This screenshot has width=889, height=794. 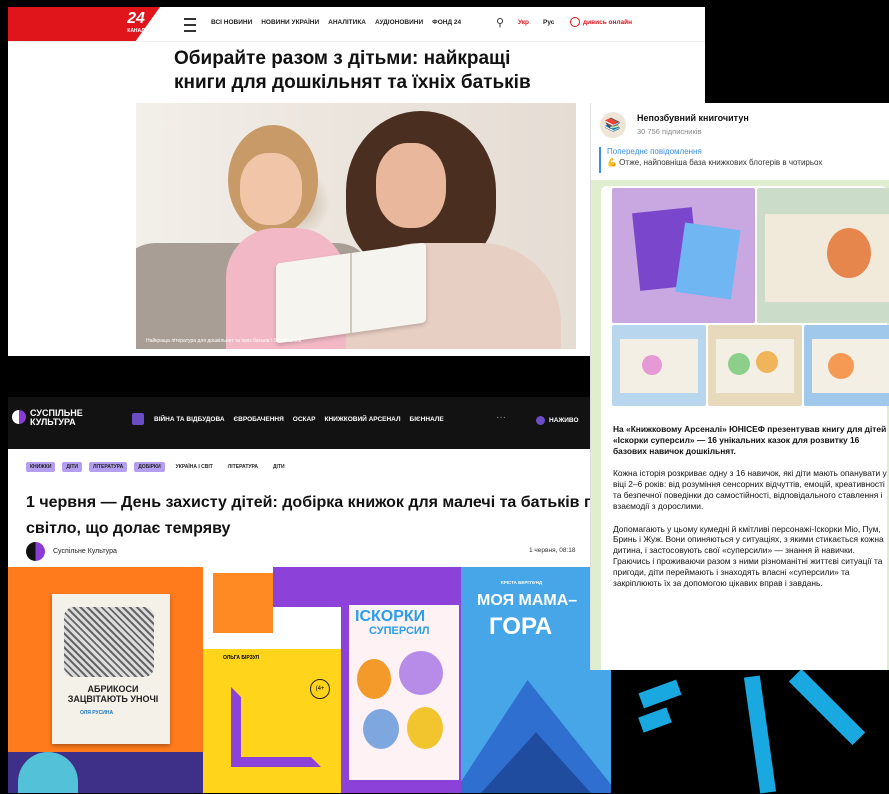 I want to click on nav-item-audio-news: АУДІОНОВИНИ, so click(x=399, y=22).